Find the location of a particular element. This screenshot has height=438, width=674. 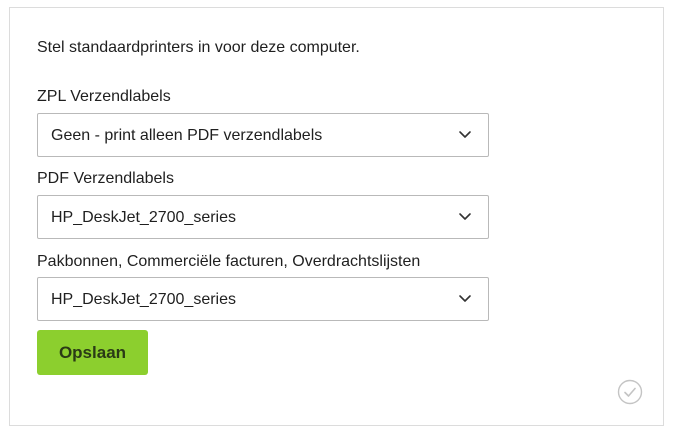

pdf-printer-value: HP_DeskJet_2700_series is located at coordinates (143, 217).